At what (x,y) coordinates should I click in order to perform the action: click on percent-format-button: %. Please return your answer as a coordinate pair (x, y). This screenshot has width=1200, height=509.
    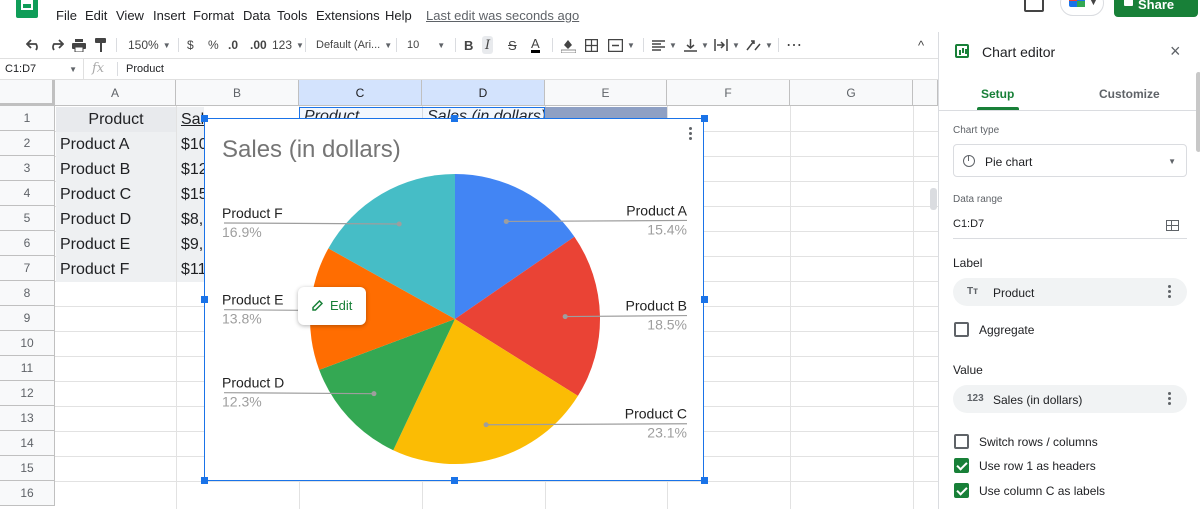
    Looking at the image, I should click on (213, 45).